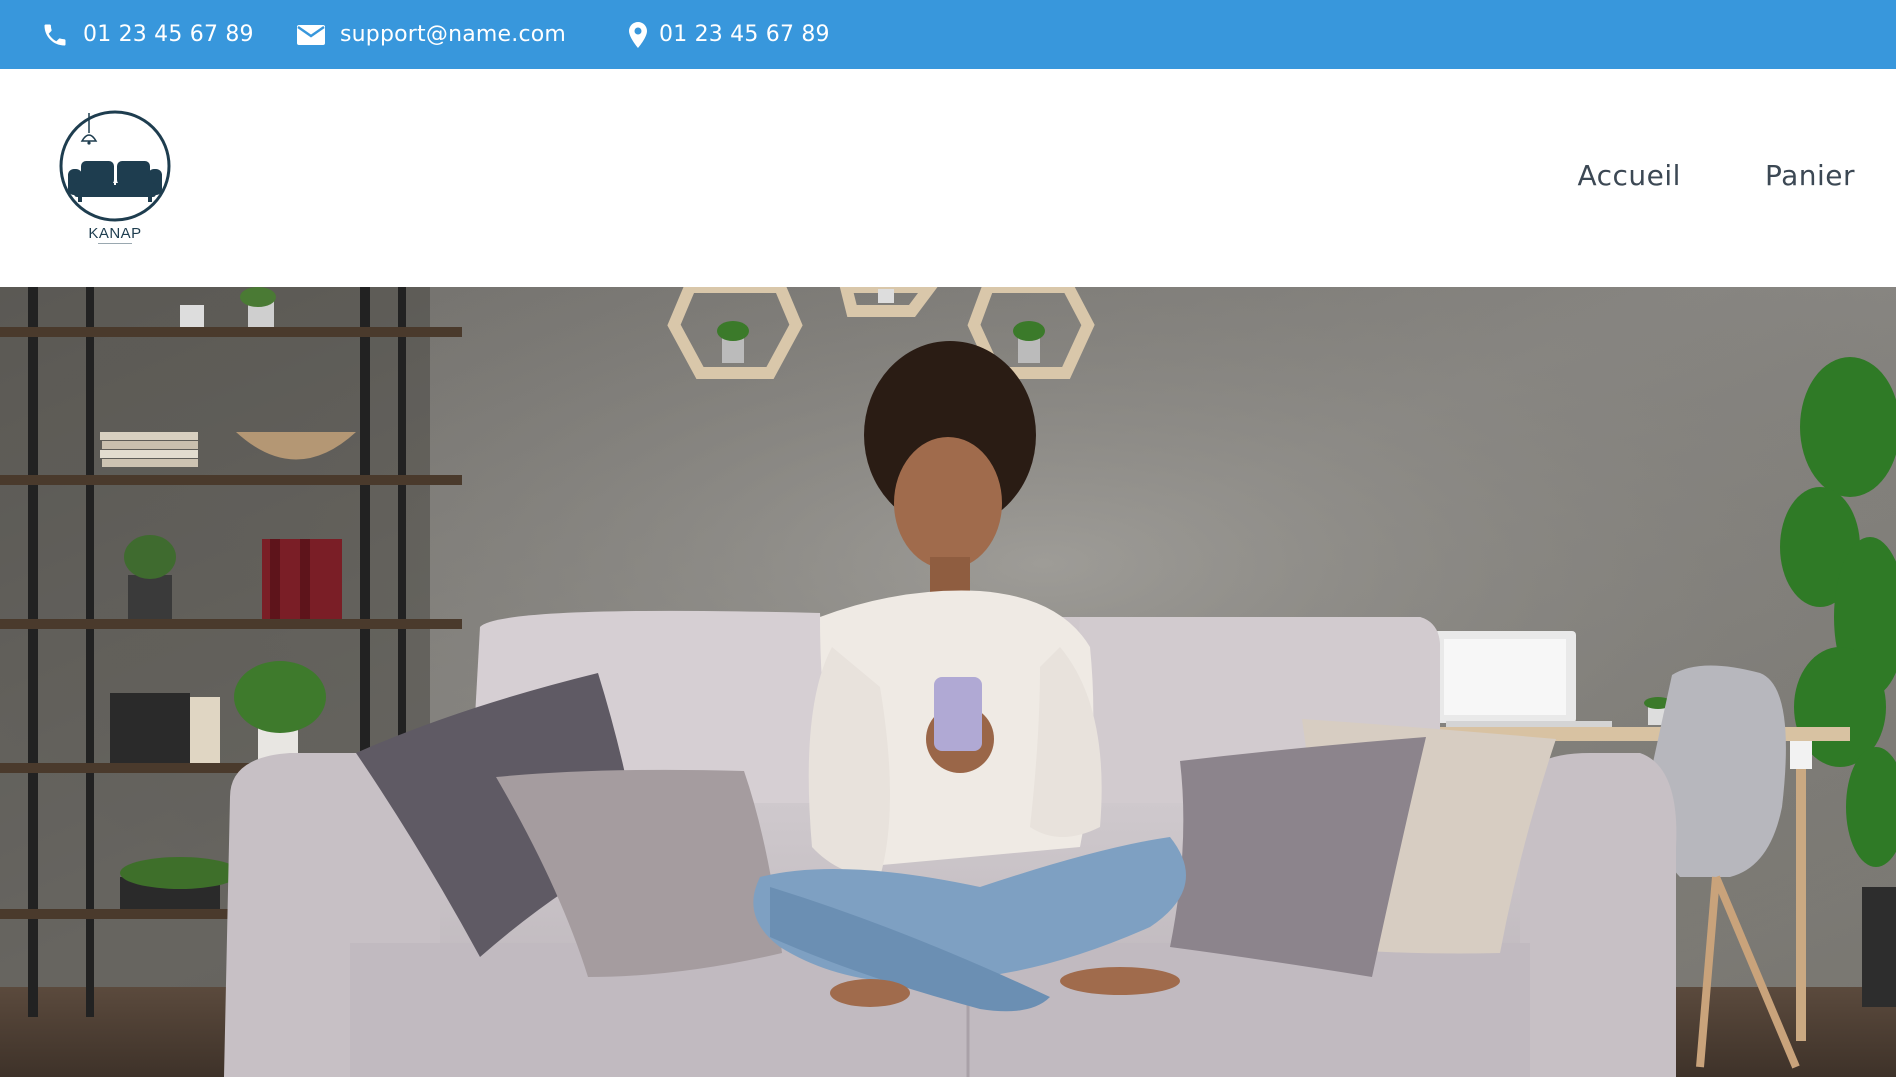 The image size is (1896, 1077). What do you see at coordinates (453, 34) in the screenshot?
I see `contact-email-text: support@name.com` at bounding box center [453, 34].